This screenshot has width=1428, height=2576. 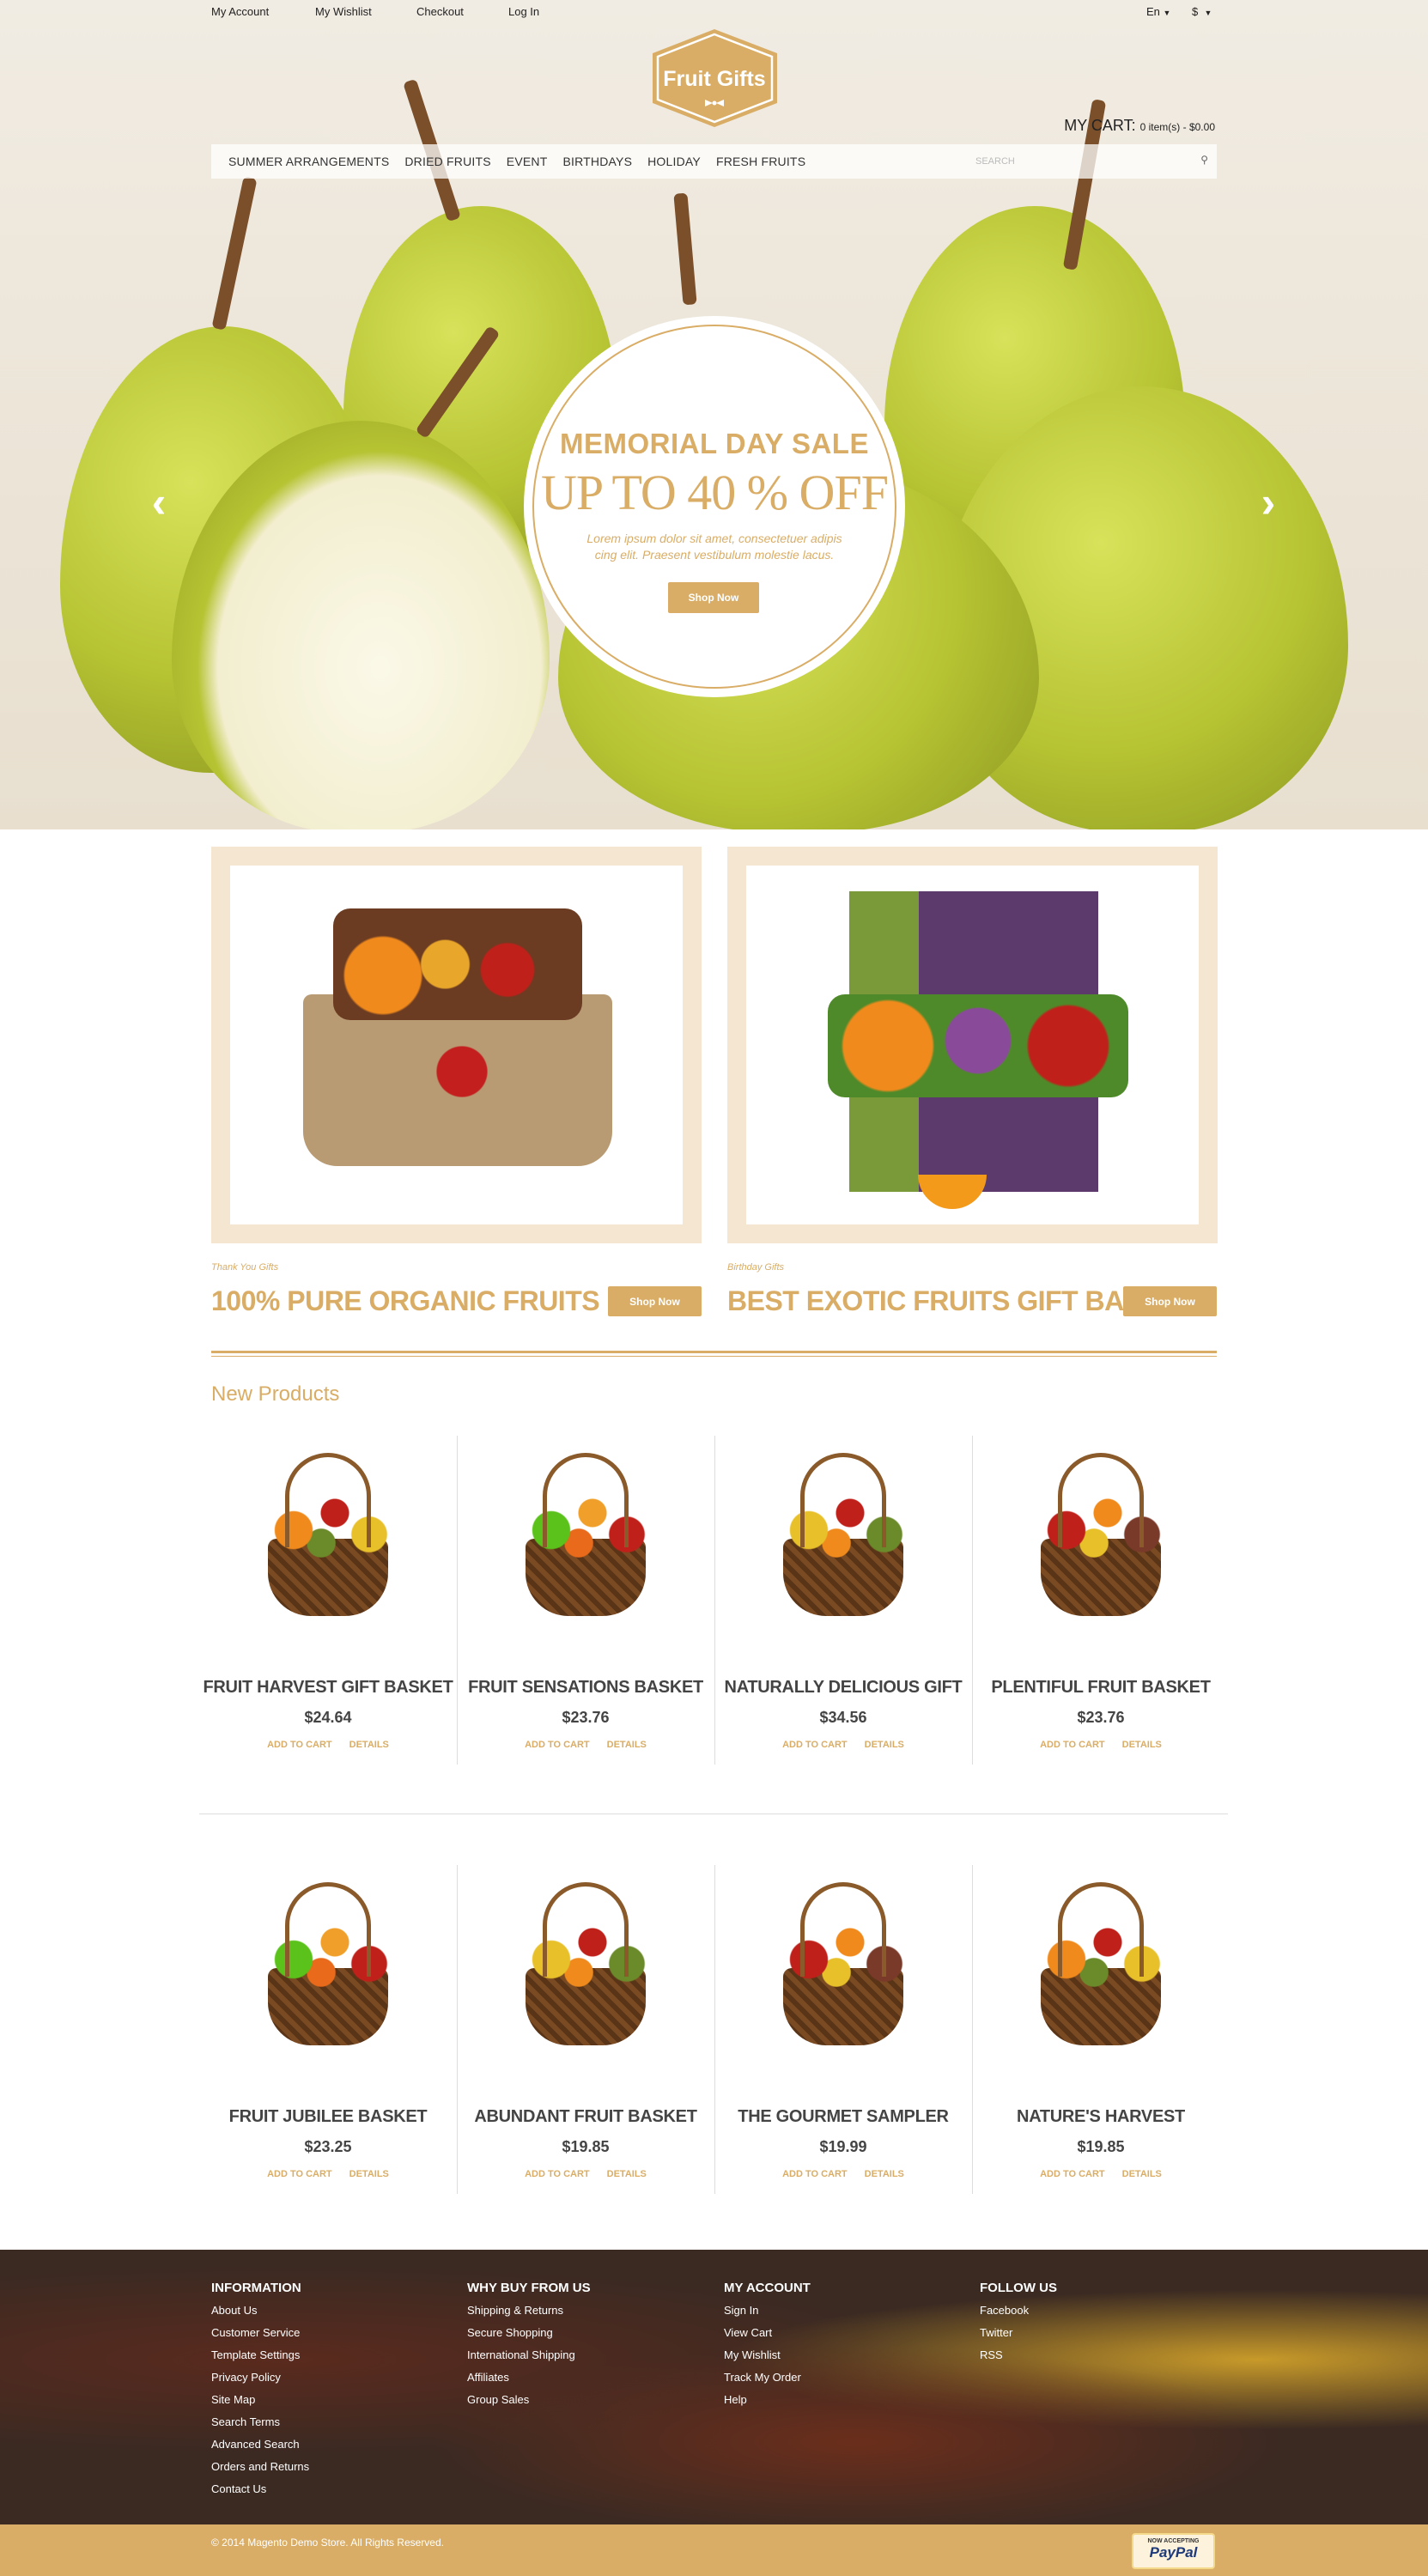 What do you see at coordinates (756, 1268) in the screenshot?
I see `banner-subtitle: Birthday Gifts` at bounding box center [756, 1268].